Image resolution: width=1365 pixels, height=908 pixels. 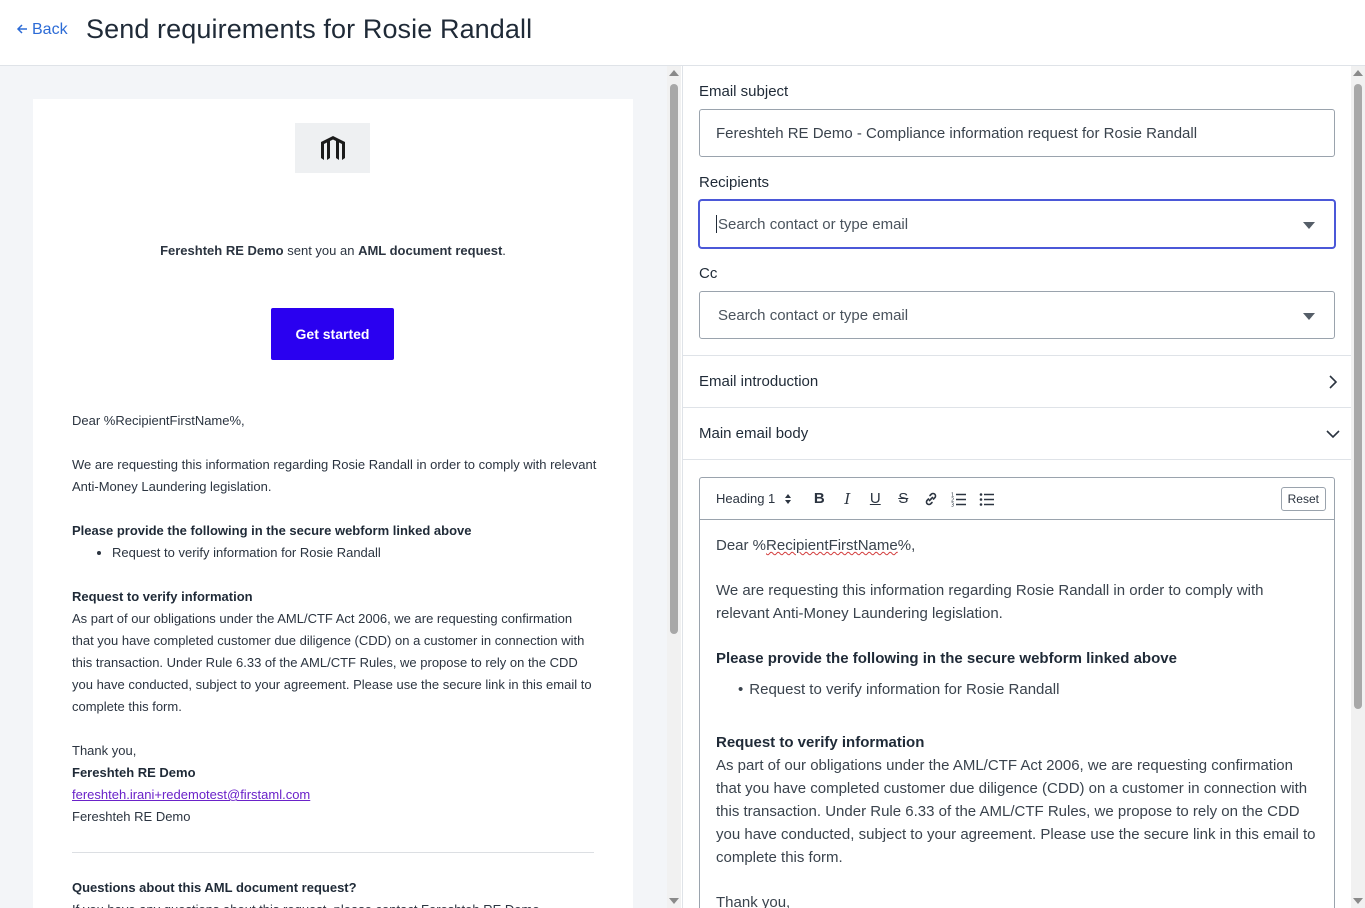 I want to click on subject-label: Email subject, so click(x=744, y=91).